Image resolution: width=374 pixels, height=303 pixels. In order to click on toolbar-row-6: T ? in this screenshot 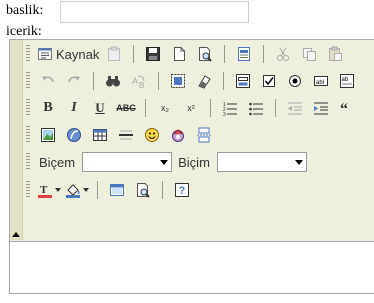, I will do `click(108, 191)`.